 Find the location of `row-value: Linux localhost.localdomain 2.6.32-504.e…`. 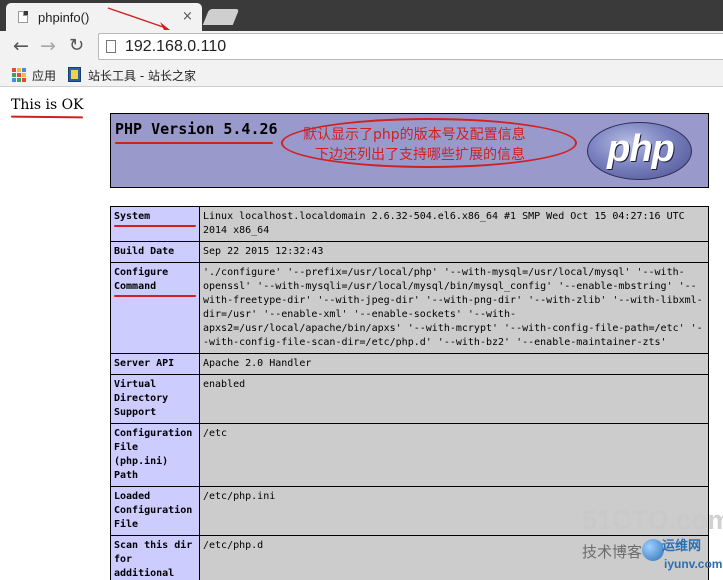

row-value: Linux localhost.localdomain 2.6.32-504.e… is located at coordinates (454, 224).